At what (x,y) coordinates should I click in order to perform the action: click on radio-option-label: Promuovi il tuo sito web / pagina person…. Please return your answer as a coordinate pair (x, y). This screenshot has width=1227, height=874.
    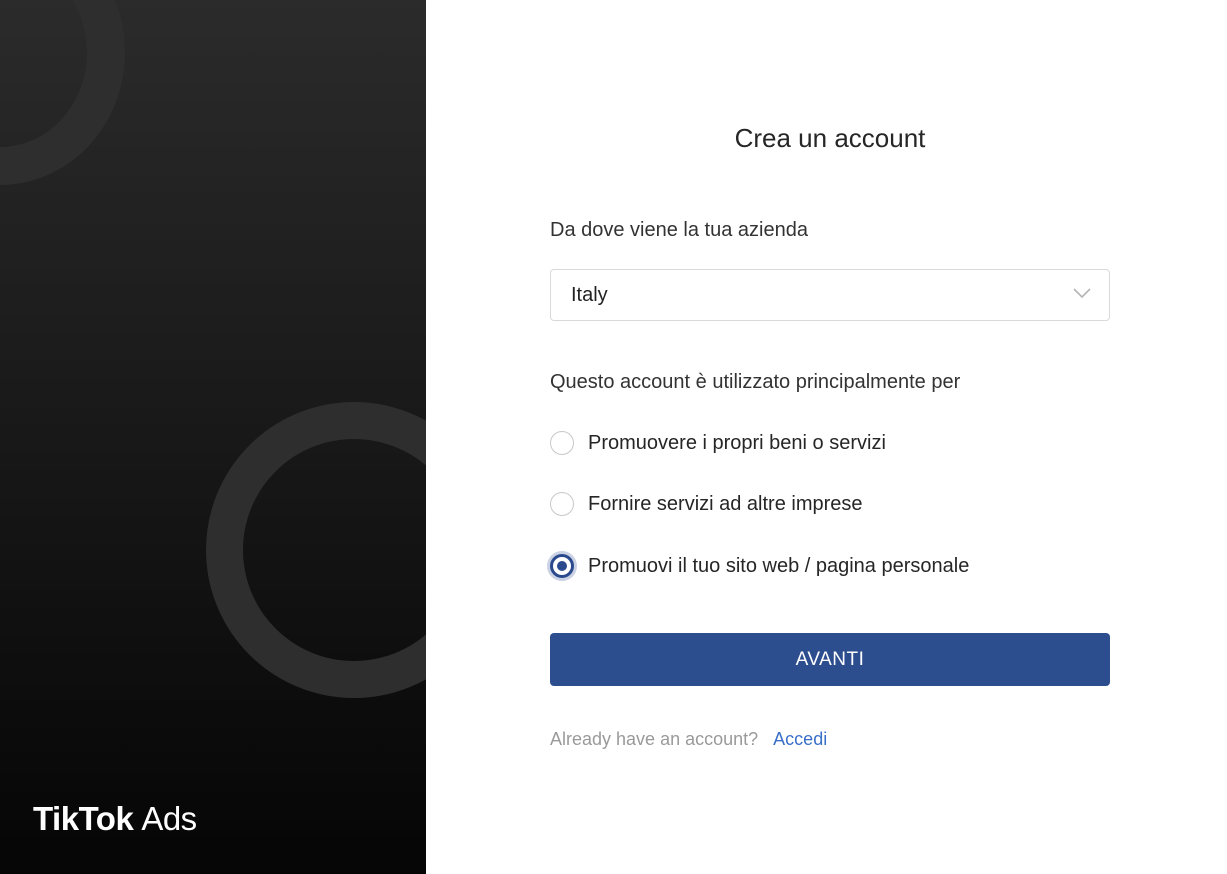
    Looking at the image, I should click on (779, 565).